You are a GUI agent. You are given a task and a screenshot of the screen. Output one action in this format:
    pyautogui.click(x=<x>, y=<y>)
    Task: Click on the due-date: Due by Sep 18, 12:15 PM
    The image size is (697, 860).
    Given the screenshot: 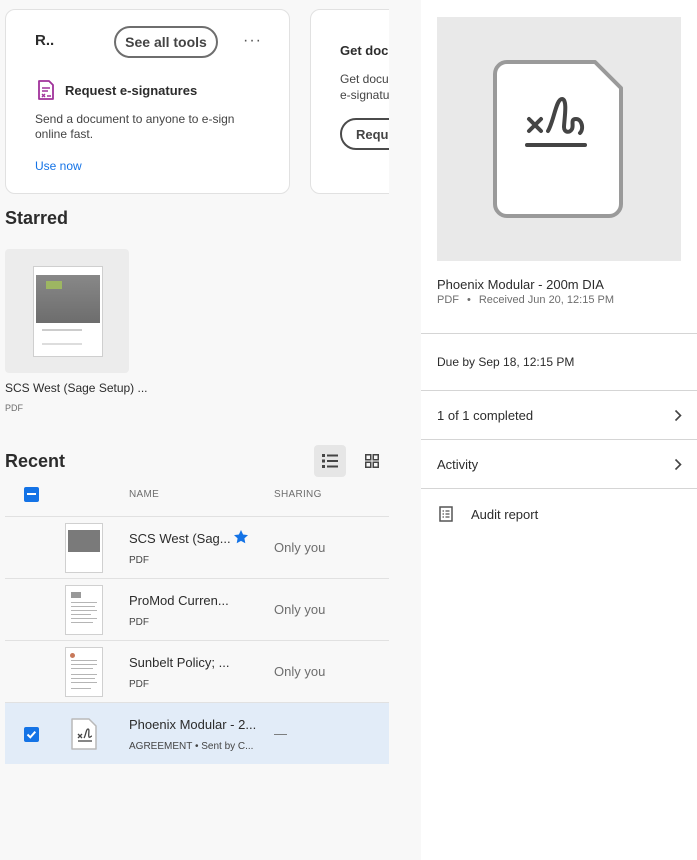 What is the action you would take?
    pyautogui.click(x=506, y=362)
    